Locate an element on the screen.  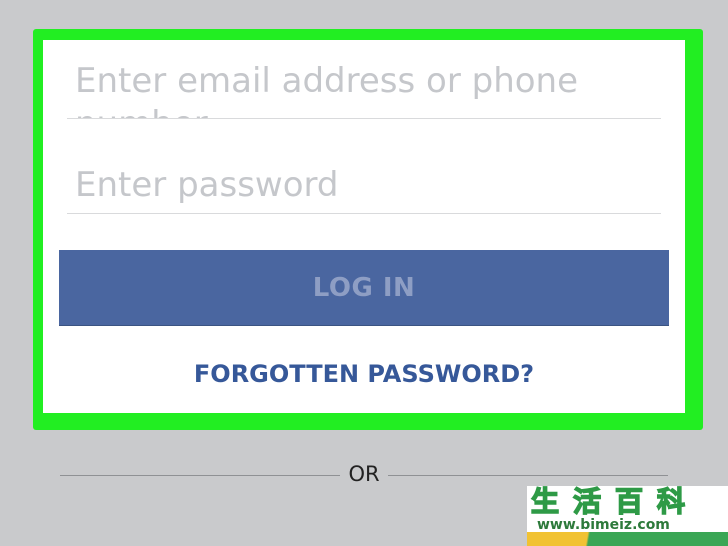
email-field: Enter email address or phone number is located at coordinates (364, 85).